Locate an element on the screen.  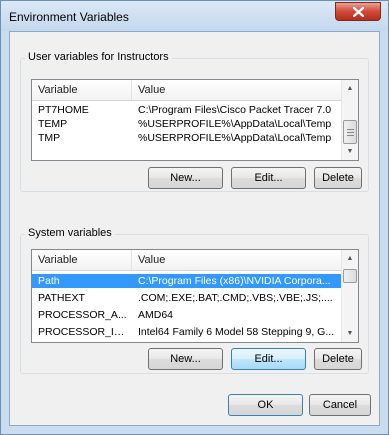
variable-cell: Path is located at coordinates (49, 281).